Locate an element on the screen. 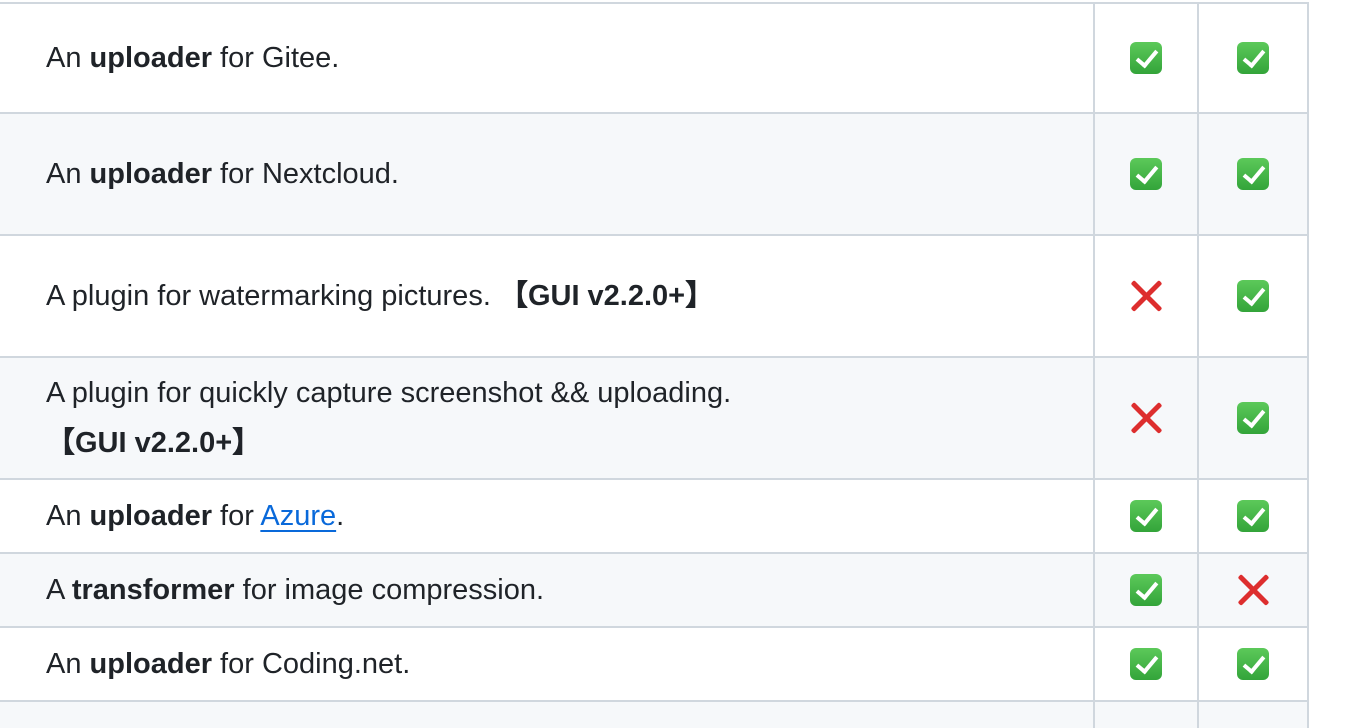 This screenshot has width=1364, height=728. plugin-description: An uploader for Coding.net. is located at coordinates (547, 664).